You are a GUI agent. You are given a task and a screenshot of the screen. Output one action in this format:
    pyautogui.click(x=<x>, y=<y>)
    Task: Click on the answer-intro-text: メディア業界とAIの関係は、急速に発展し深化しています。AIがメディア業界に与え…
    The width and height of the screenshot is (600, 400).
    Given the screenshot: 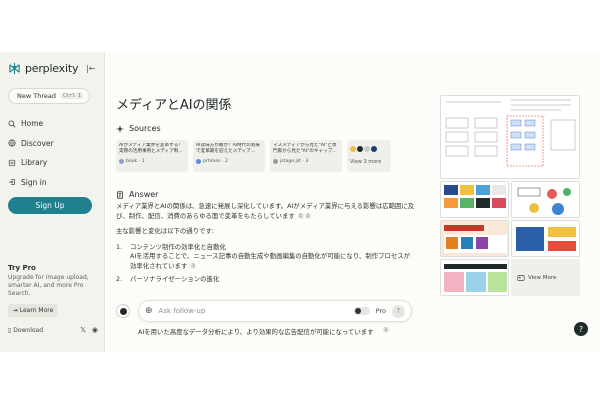 What is the action you would take?
    pyautogui.click(x=265, y=211)
    